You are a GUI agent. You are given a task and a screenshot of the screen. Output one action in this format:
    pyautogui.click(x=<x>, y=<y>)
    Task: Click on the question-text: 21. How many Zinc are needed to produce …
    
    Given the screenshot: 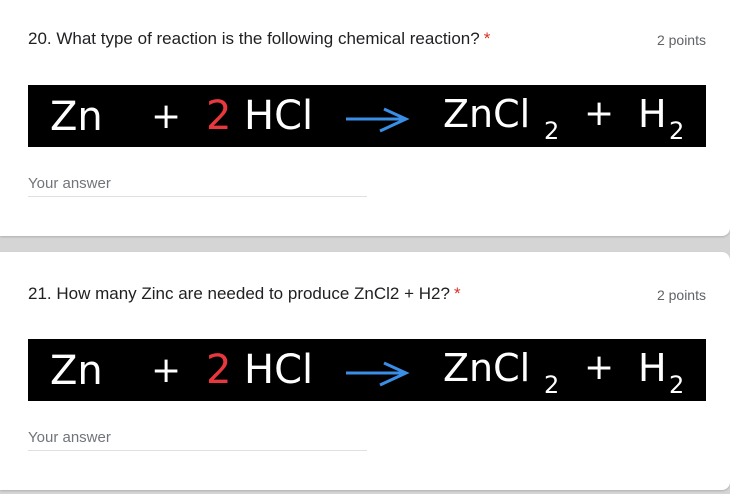 What is the action you would take?
    pyautogui.click(x=239, y=293)
    